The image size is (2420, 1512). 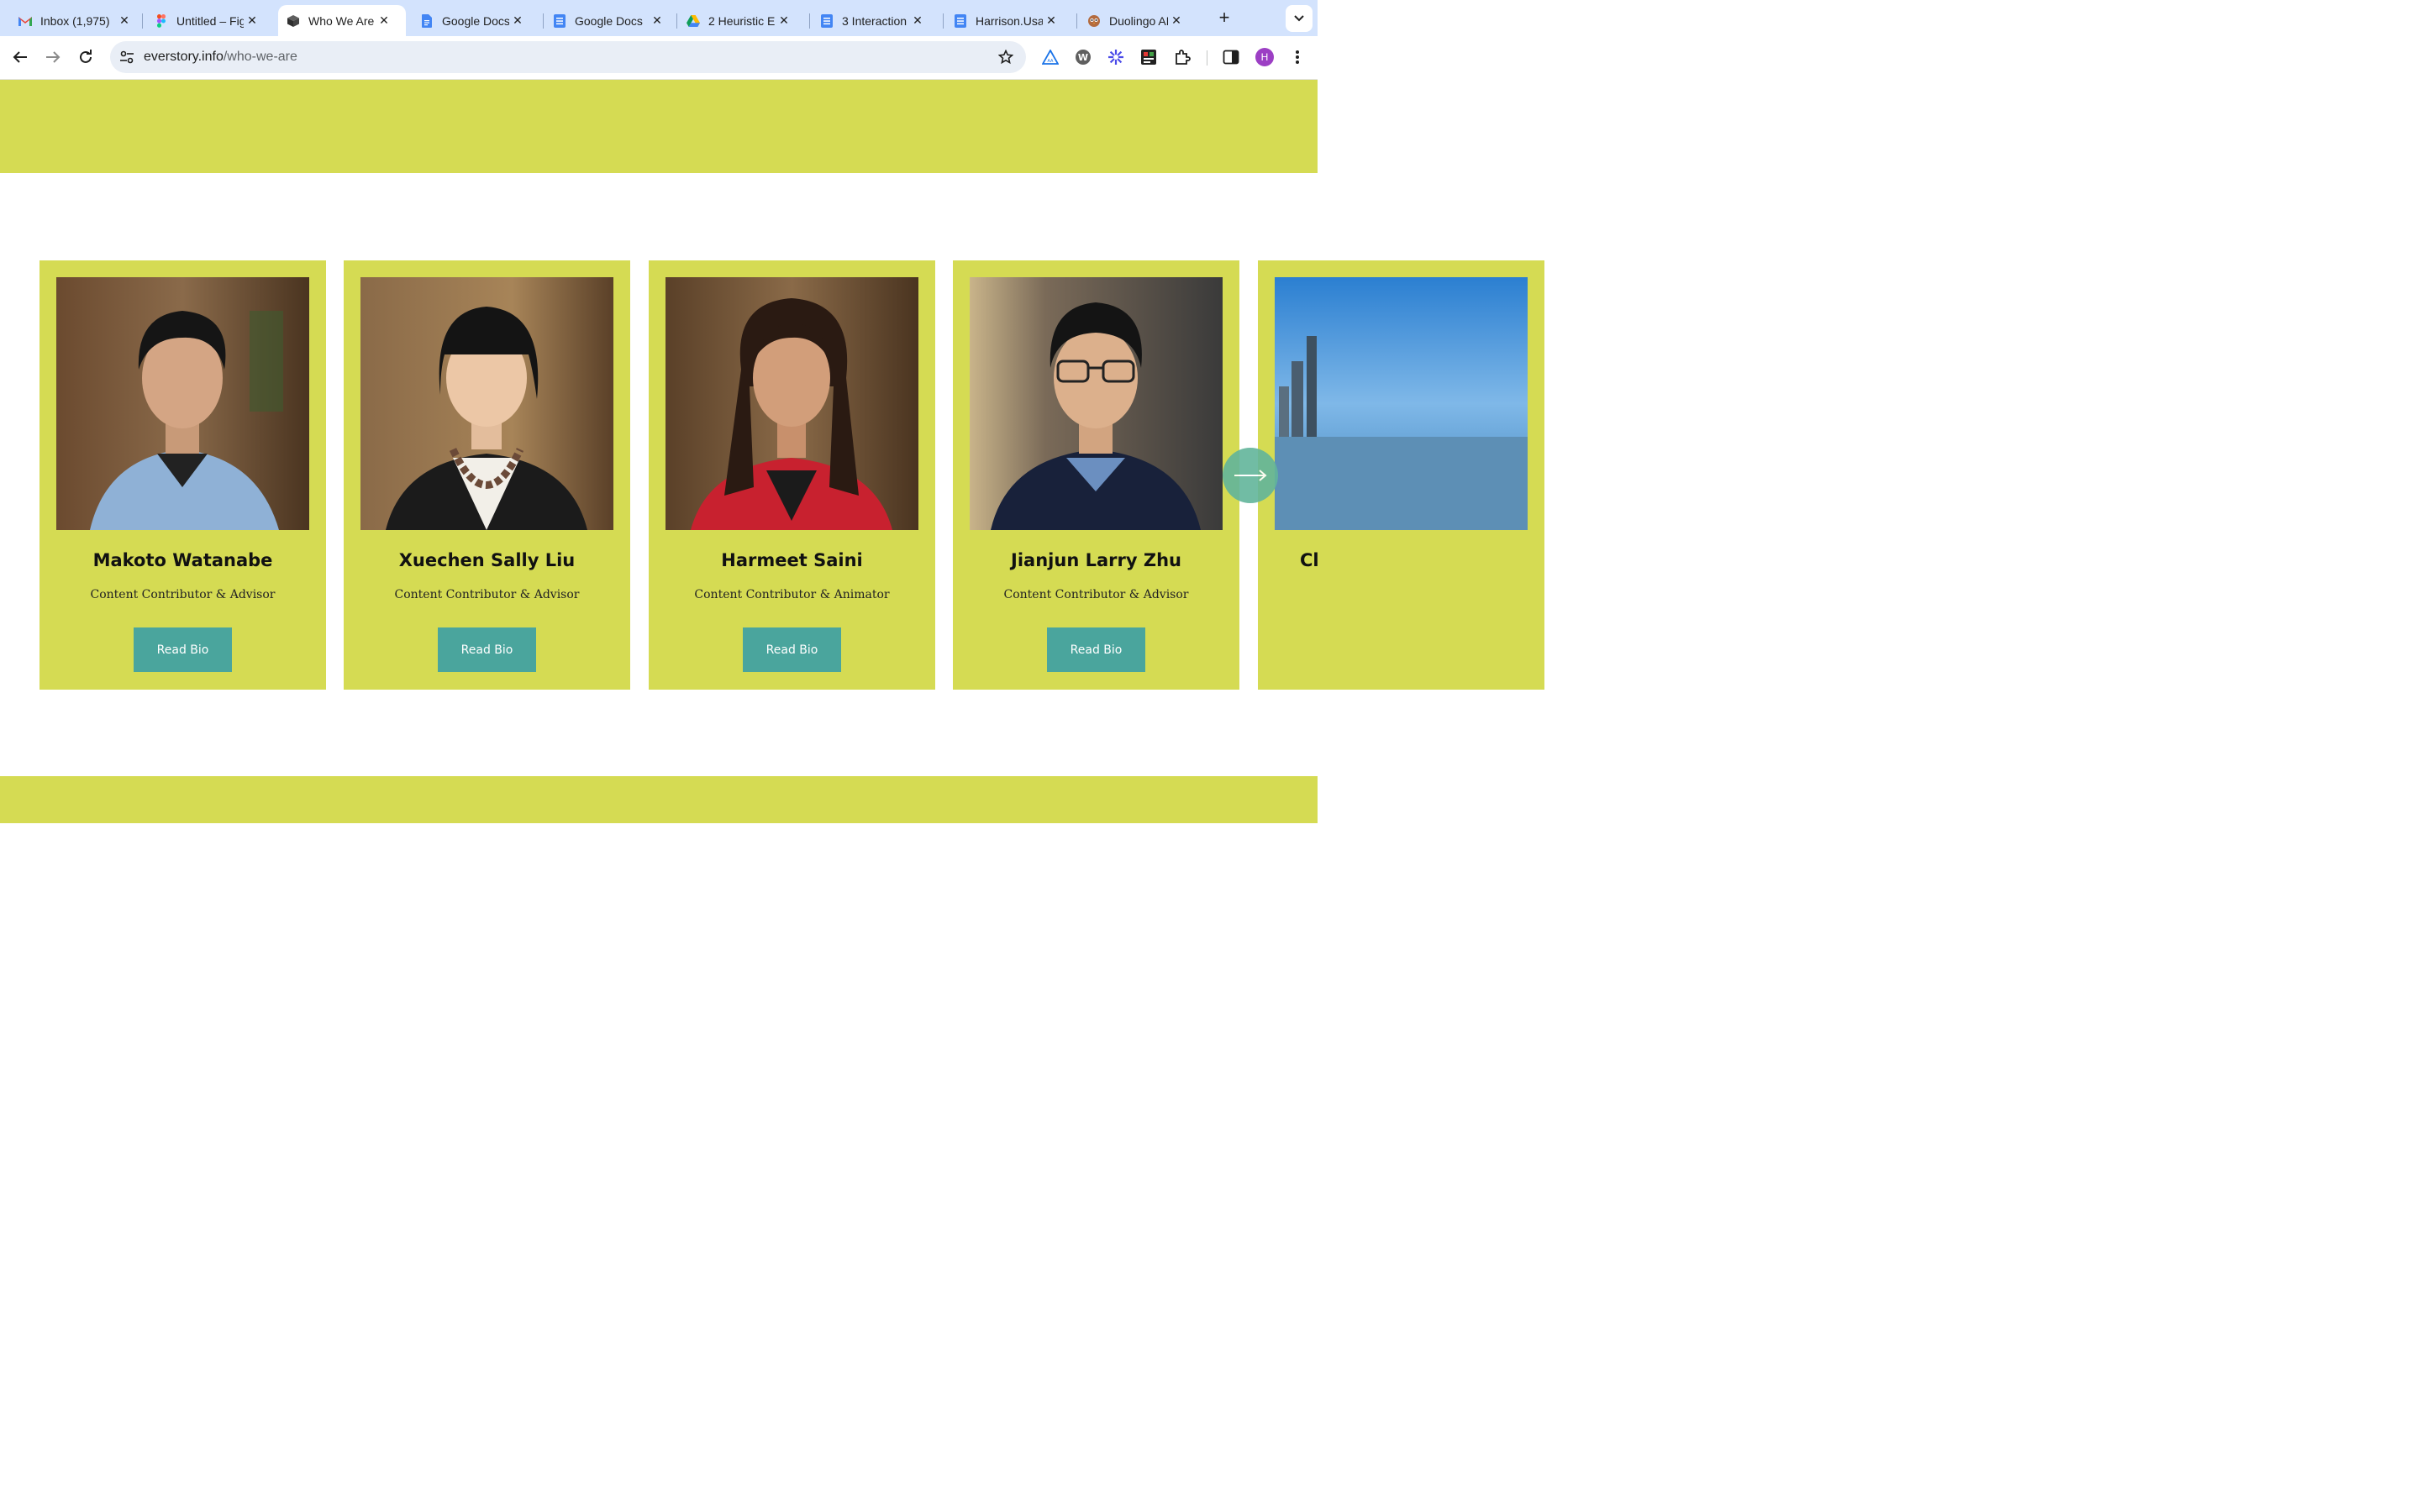 I want to click on browser-toolbar: everstory.info/who-we-are AA W H, so click(x=659, y=58).